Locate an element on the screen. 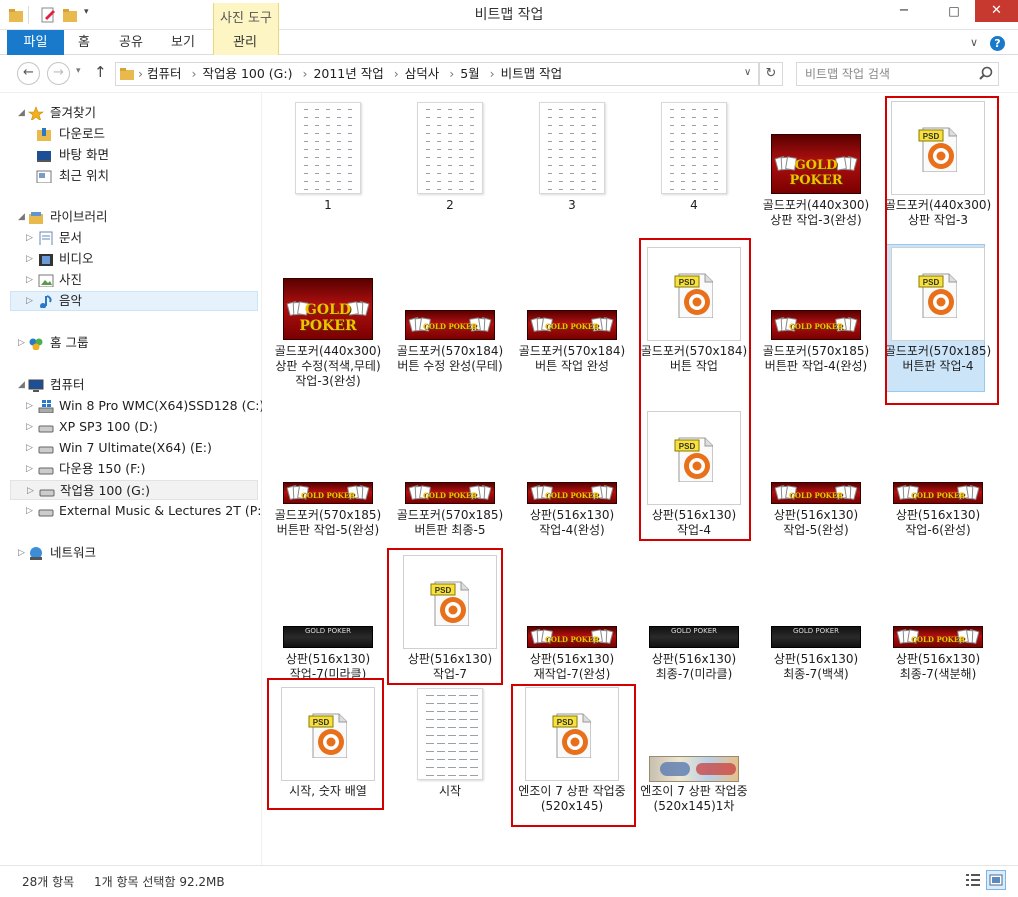 This screenshot has height=897, width=1018. tab-manage: 관리 is located at coordinates (245, 42).